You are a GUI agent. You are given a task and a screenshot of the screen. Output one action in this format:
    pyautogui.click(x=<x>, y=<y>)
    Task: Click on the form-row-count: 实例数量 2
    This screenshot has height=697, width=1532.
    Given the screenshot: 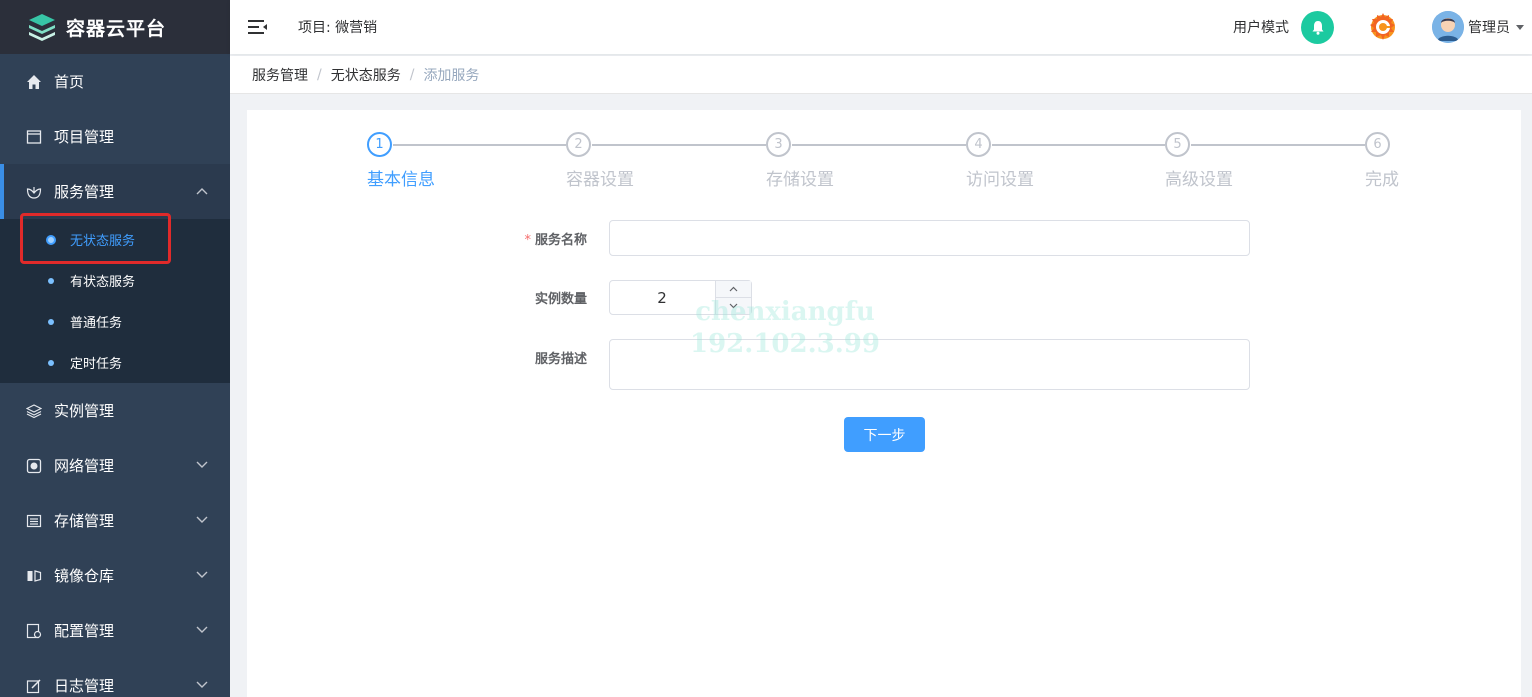 What is the action you would take?
    pyautogui.click(x=499, y=297)
    